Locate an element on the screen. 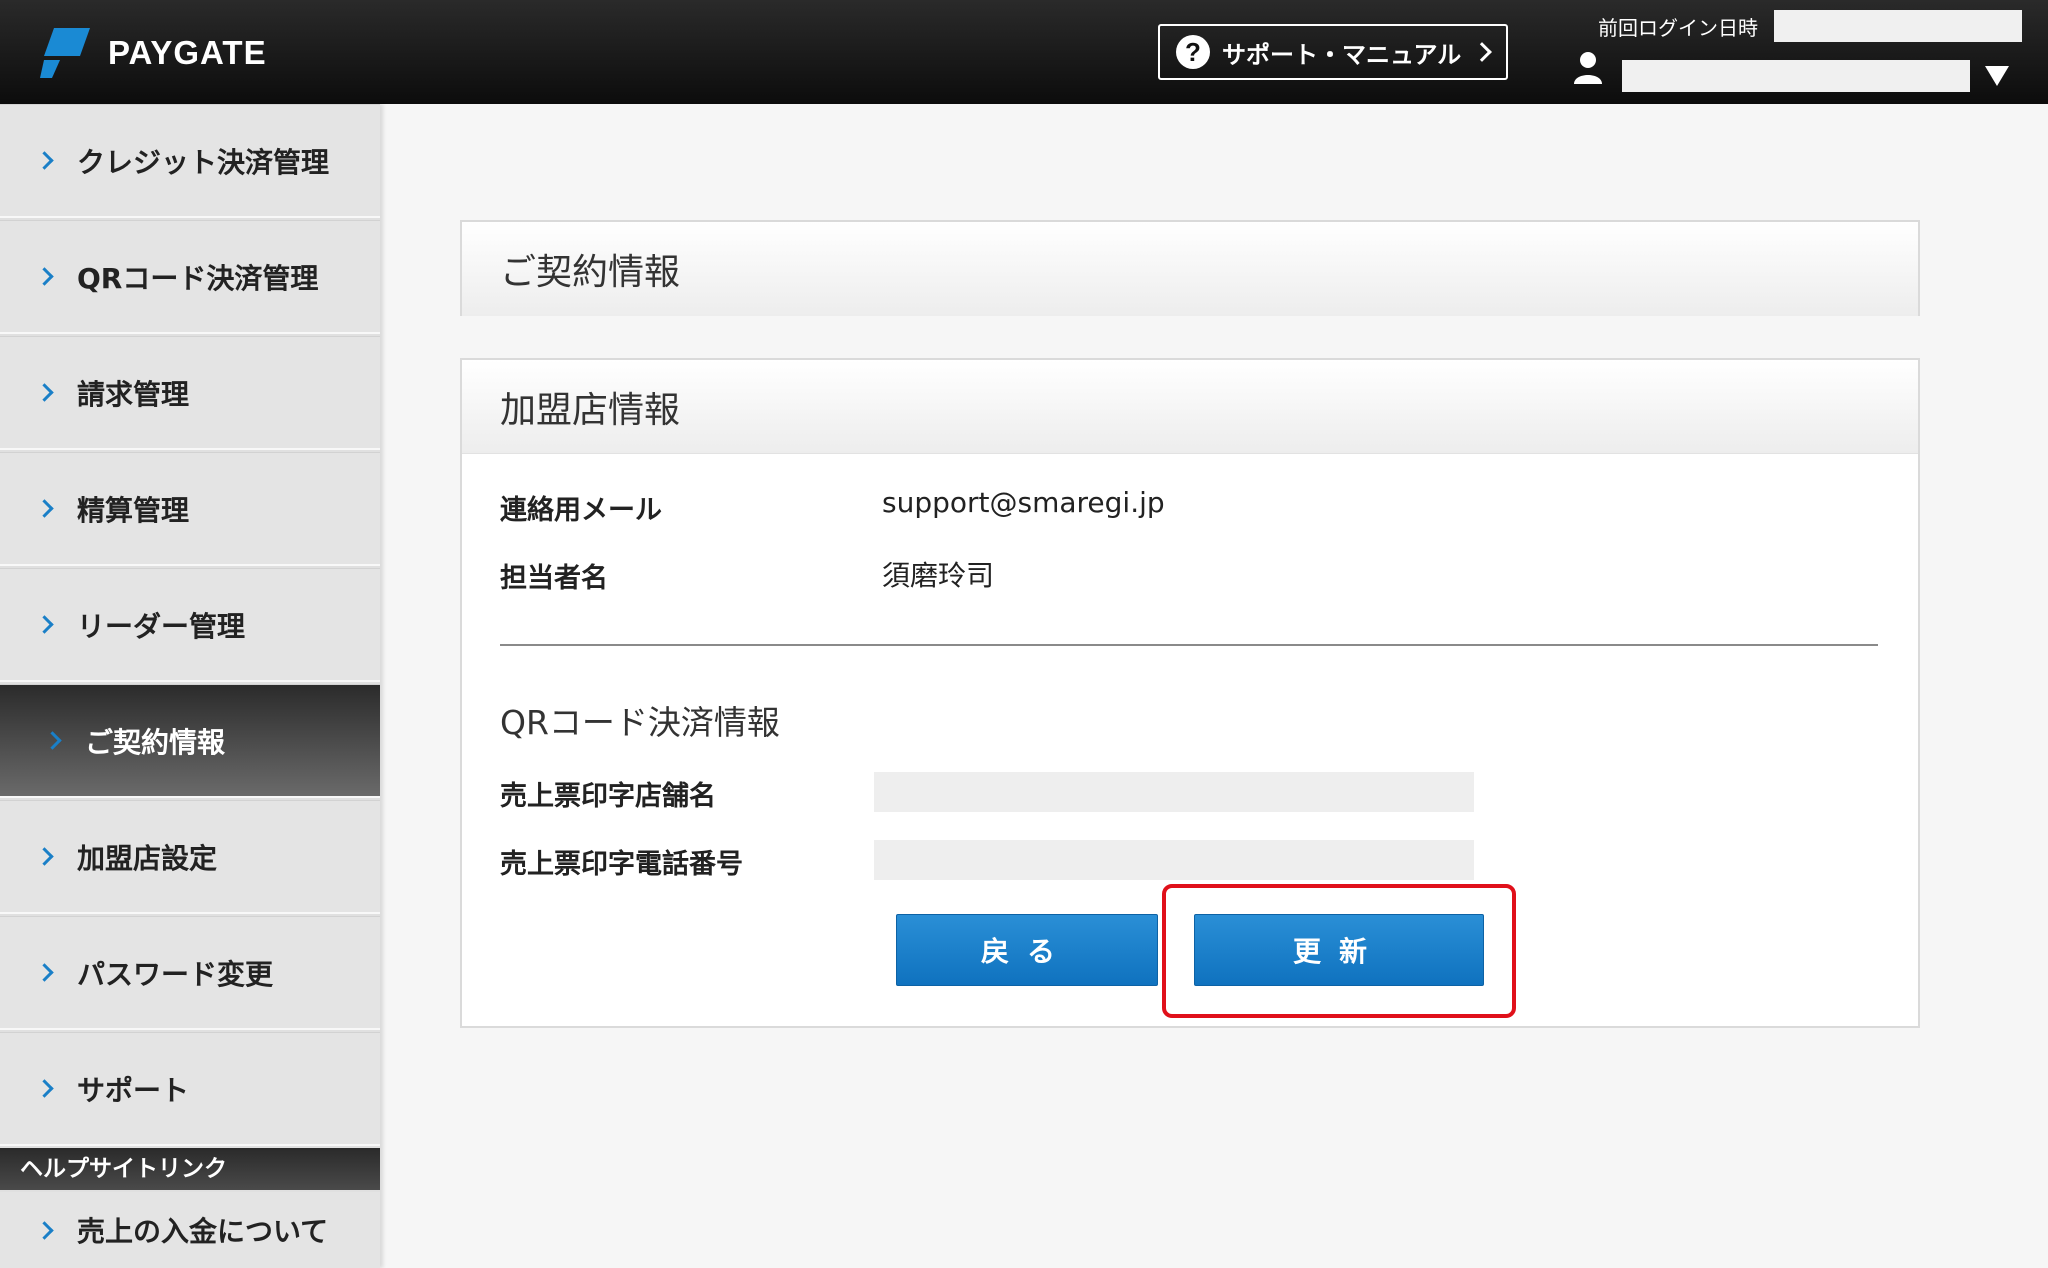  brand-name: PAYGATE is located at coordinates (187, 52).